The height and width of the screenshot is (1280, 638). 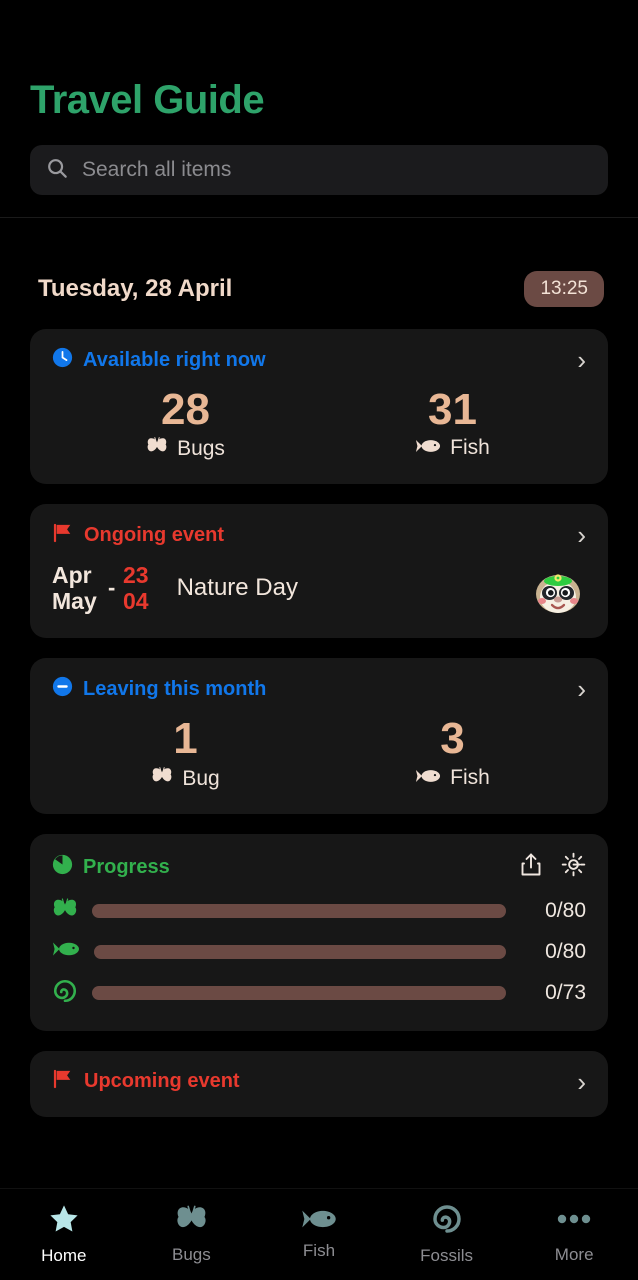 What do you see at coordinates (64, 1255) in the screenshot?
I see `nav-label: Home` at bounding box center [64, 1255].